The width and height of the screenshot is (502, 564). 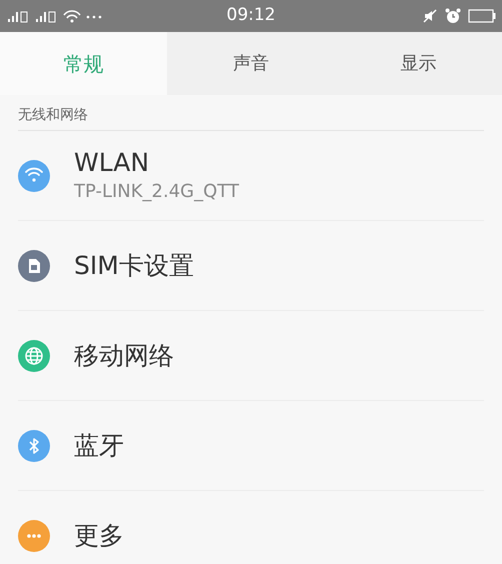 What do you see at coordinates (99, 536) in the screenshot?
I see `row-title: 更多` at bounding box center [99, 536].